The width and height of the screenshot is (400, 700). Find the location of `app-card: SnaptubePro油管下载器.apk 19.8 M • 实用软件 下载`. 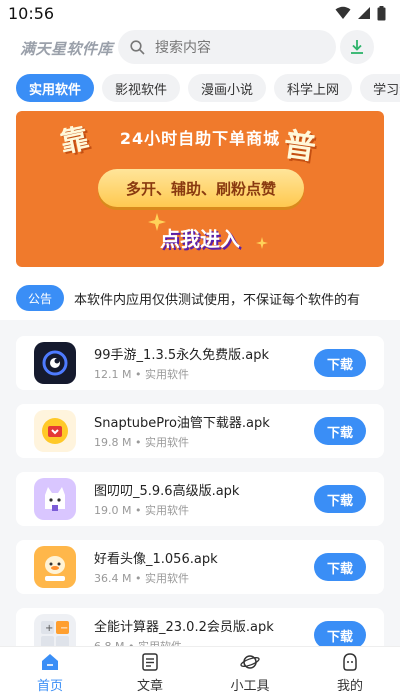

app-card: SnaptubePro油管下载器.apk 19.8 M • 实用软件 下载 is located at coordinates (200, 431).